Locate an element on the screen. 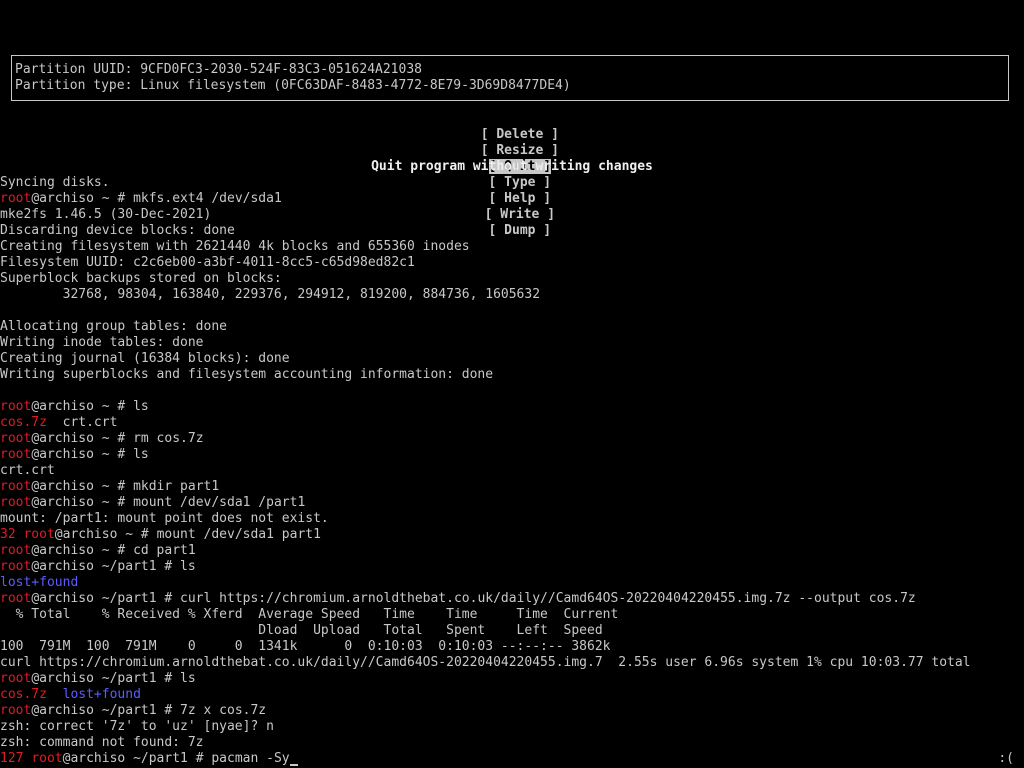 This screenshot has width=1024, height=768. command-line: root@archiso ~ # mount /dev/sda1 /part1 is located at coordinates (512, 503).